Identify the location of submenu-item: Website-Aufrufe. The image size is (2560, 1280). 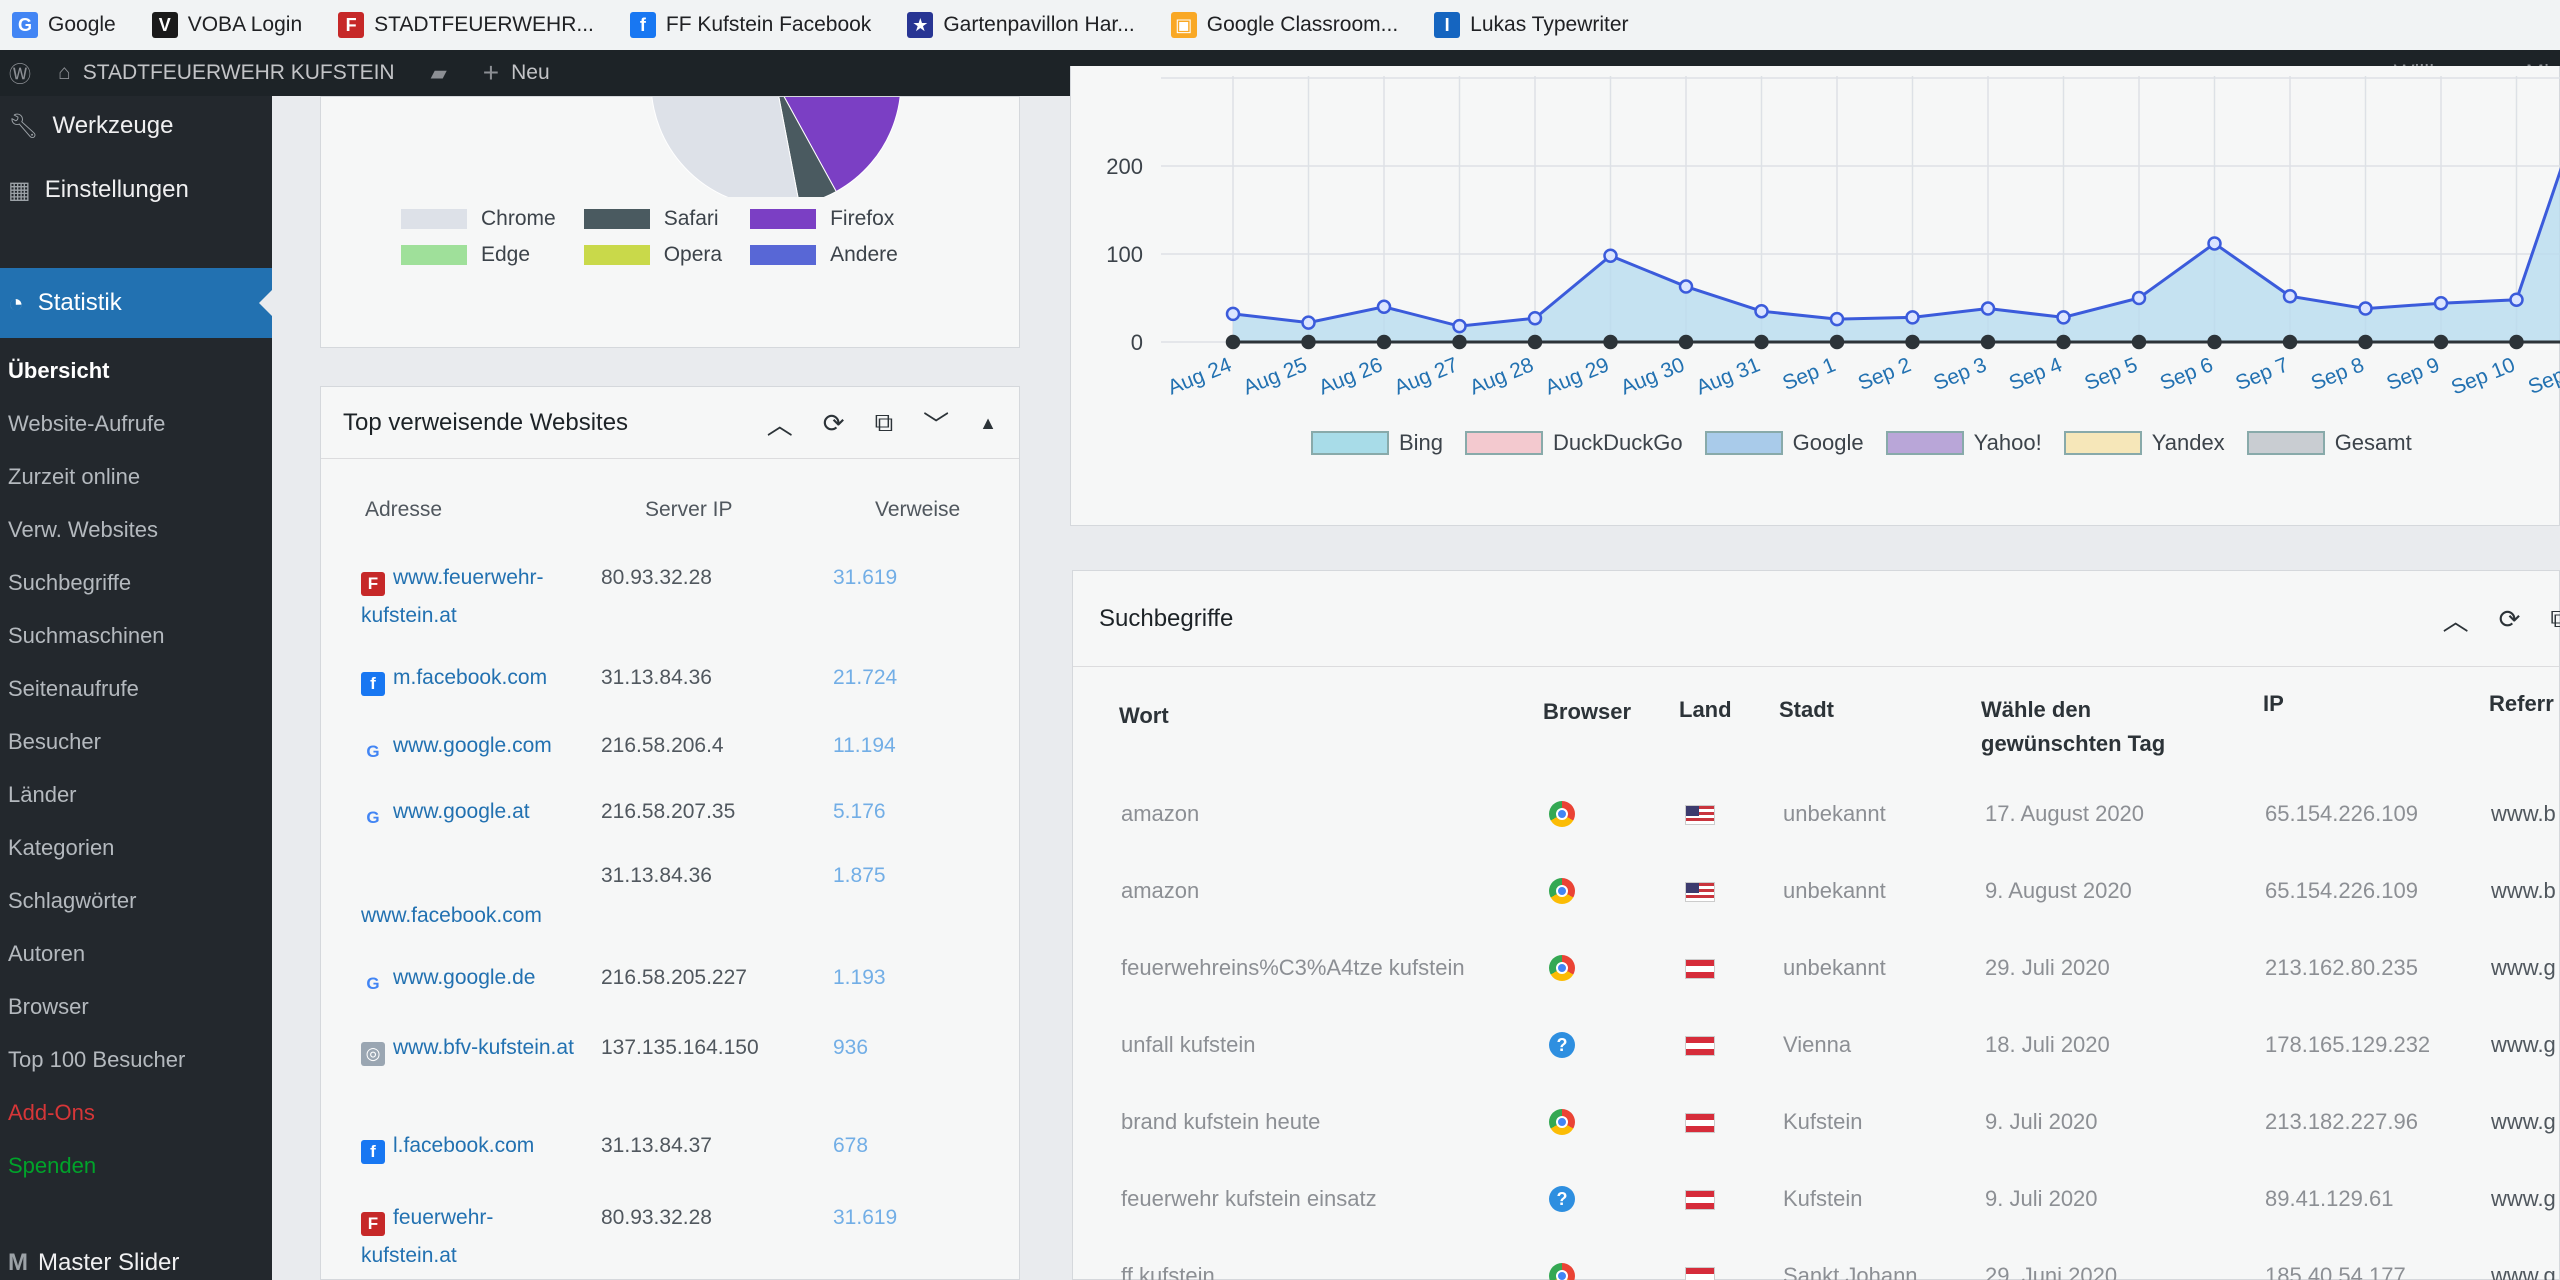
(136, 423).